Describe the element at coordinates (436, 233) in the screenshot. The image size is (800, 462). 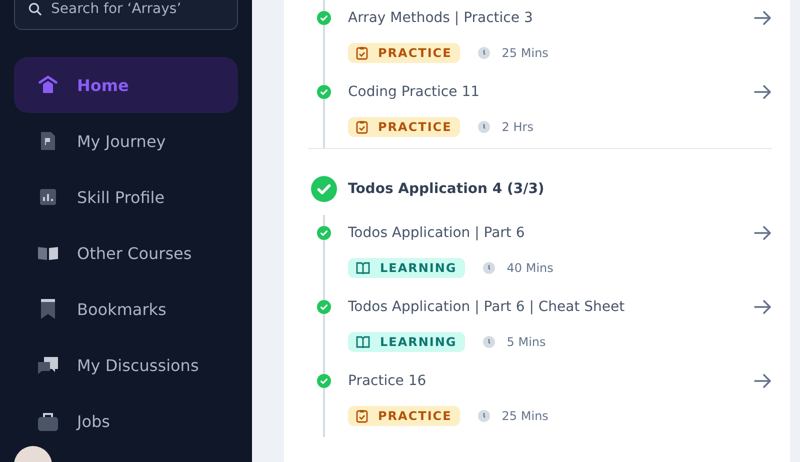
I see `lesson-title: Todos Application | Part 6` at that location.